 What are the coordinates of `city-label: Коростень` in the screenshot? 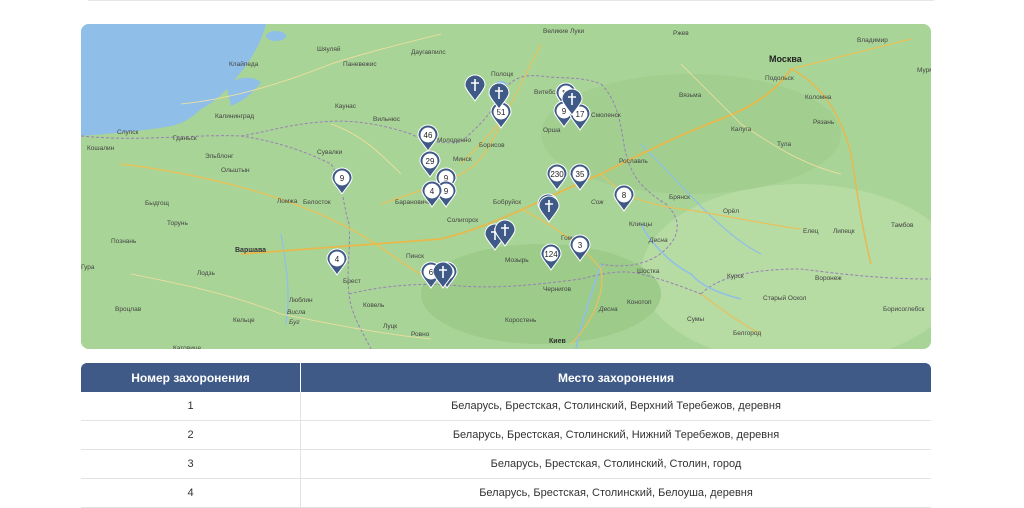 It's located at (521, 320).